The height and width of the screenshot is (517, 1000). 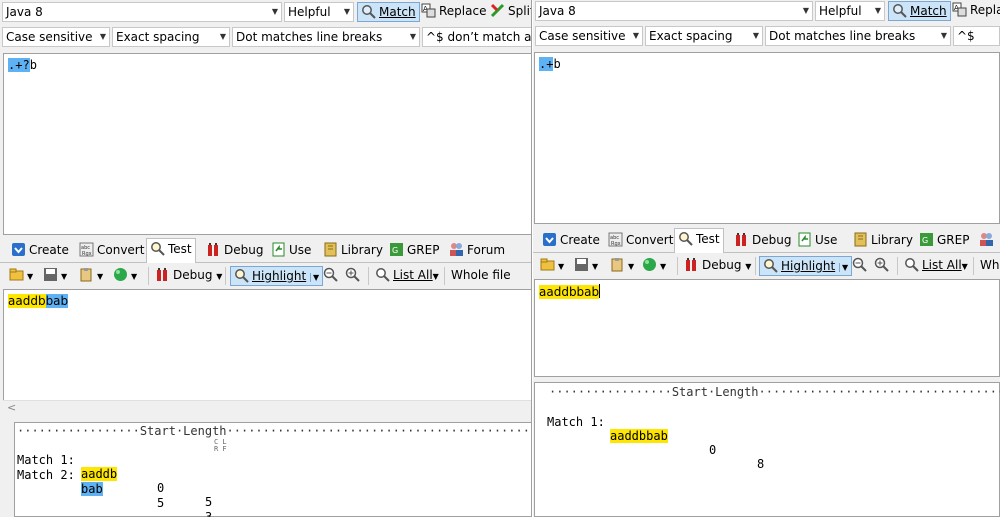 I want to click on regex-text: .+?b, so click(x=22, y=65).